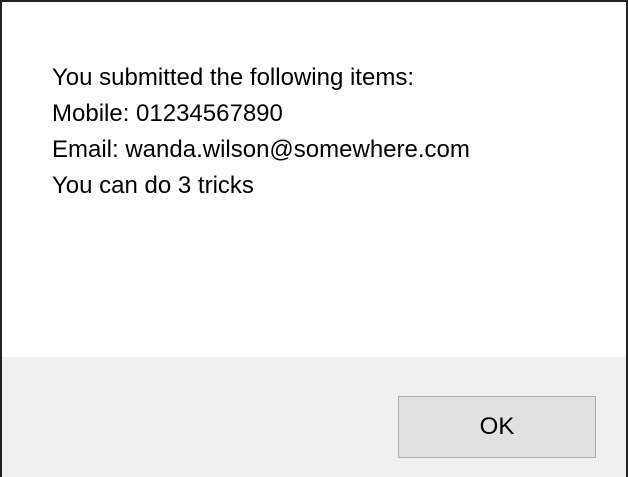  Describe the element at coordinates (153, 185) in the screenshot. I see `message-line-tricks: You can do 3 tricks` at that location.